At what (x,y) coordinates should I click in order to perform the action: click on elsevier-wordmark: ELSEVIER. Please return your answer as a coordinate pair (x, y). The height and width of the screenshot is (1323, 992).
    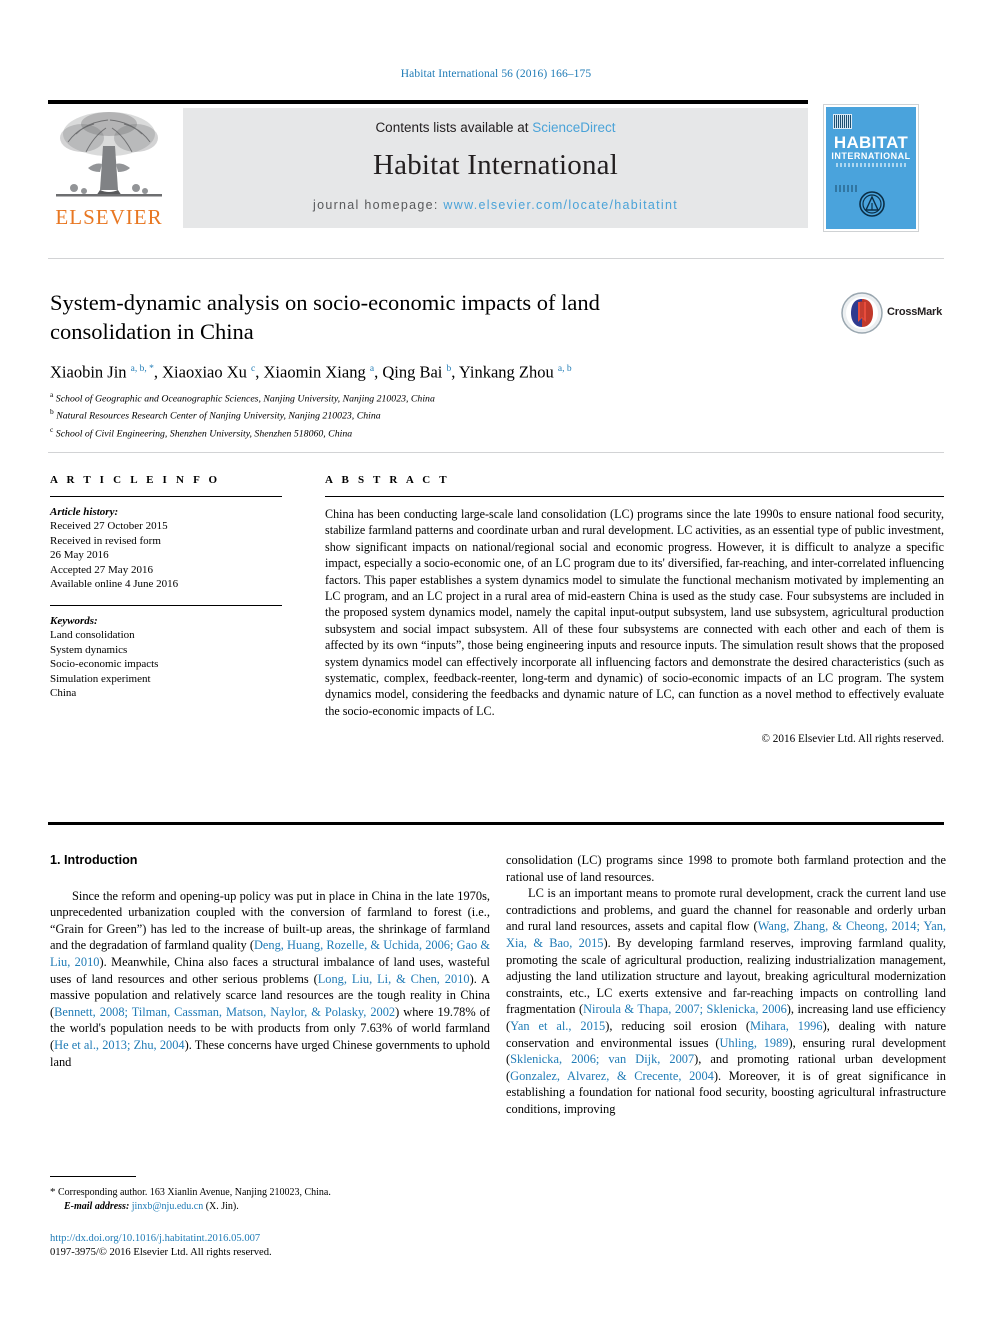
    Looking at the image, I should click on (109, 217).